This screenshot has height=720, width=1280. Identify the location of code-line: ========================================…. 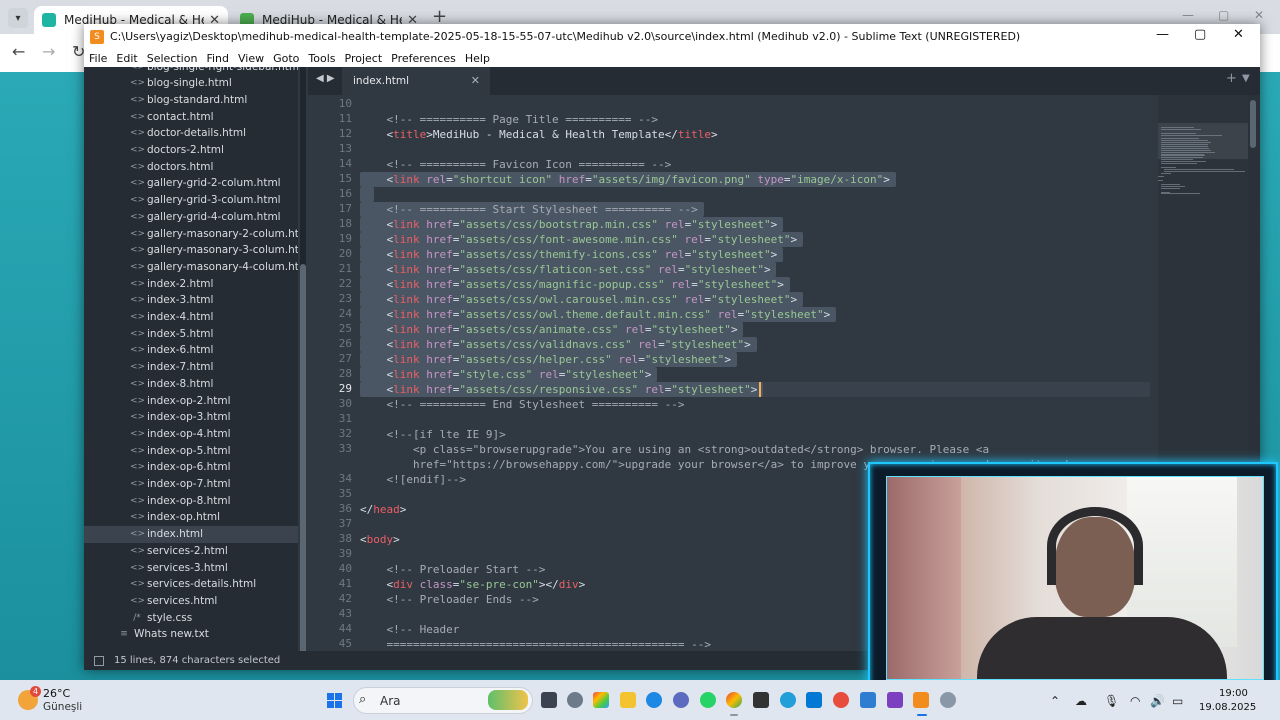
(535, 644).